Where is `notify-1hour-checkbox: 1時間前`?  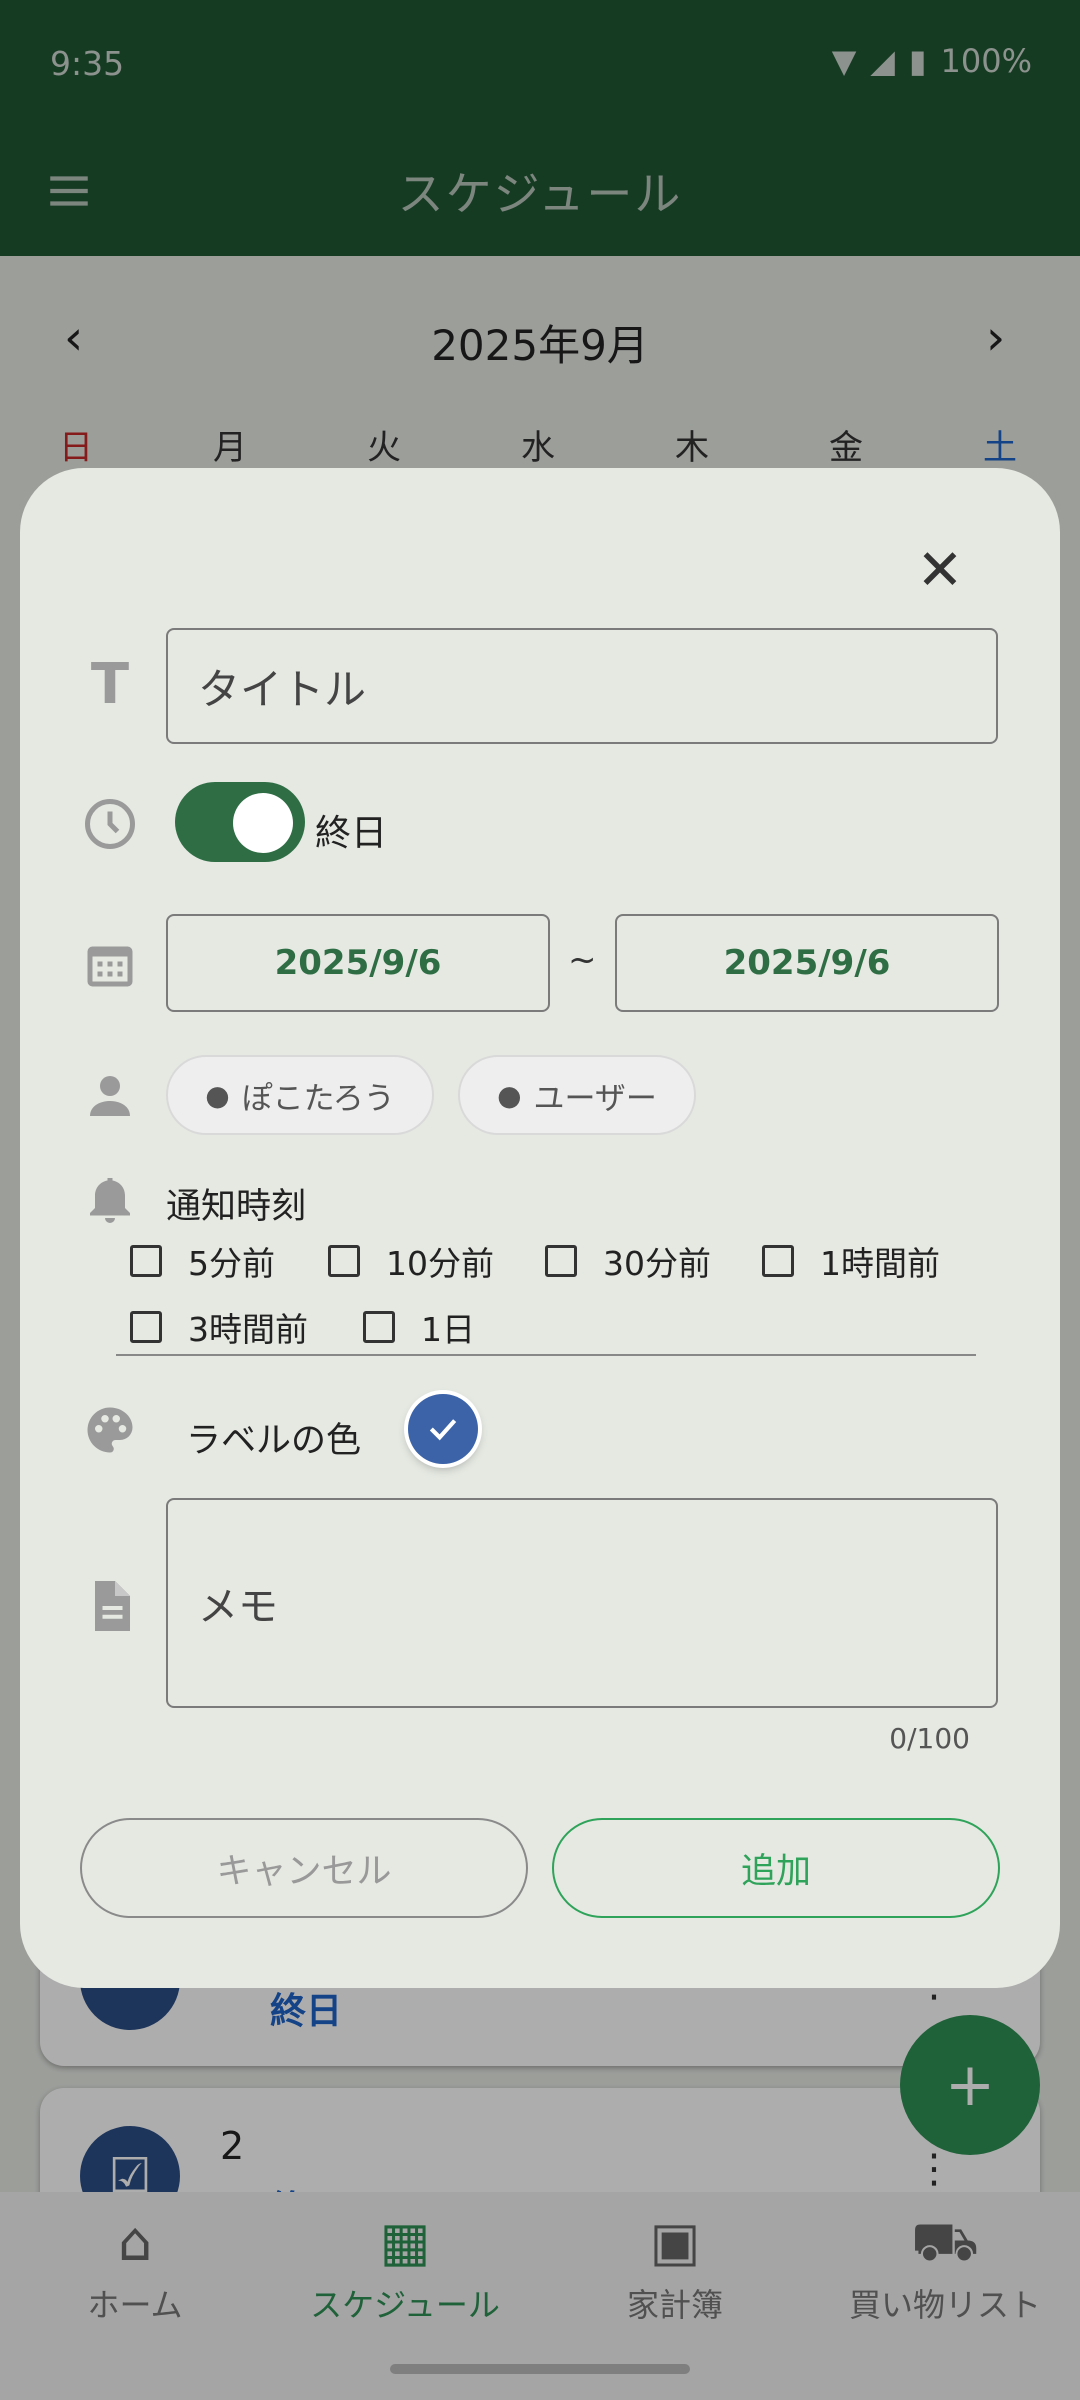 notify-1hour-checkbox: 1時間前 is located at coordinates (851, 1261).